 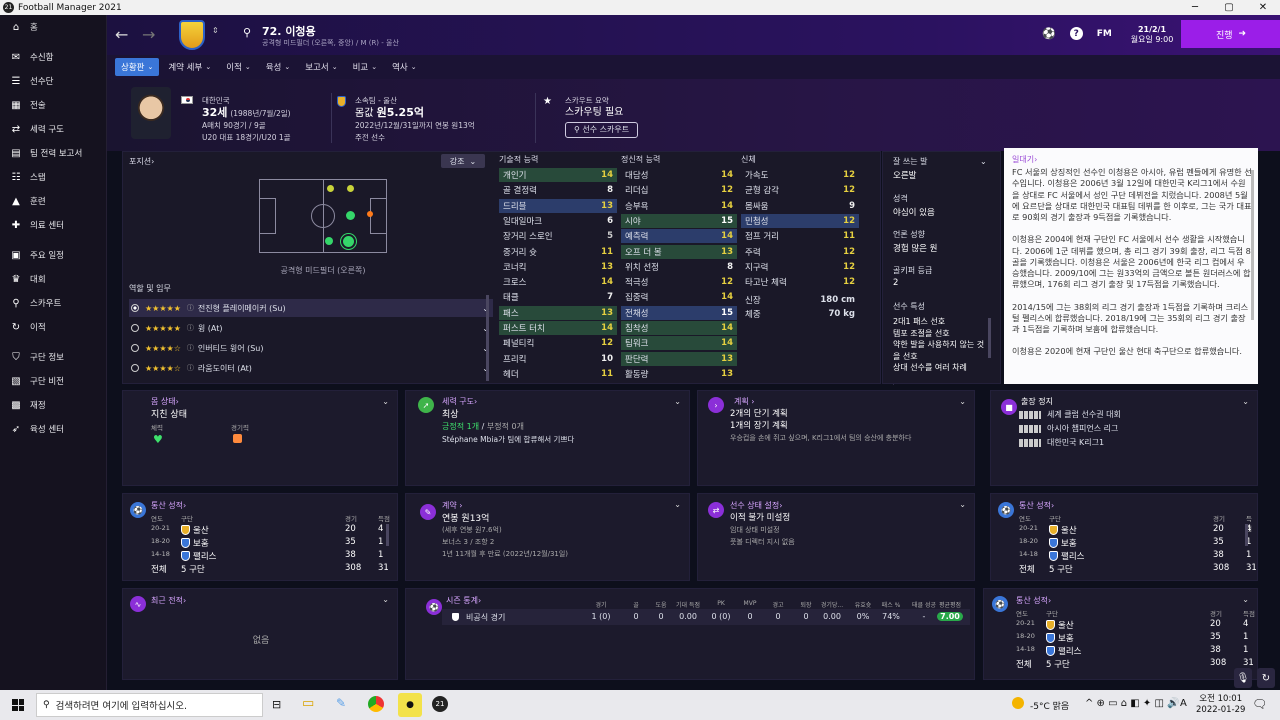 What do you see at coordinates (53, 429) in the screenshot?
I see `sidebar-item-development: ➶ 육성 센터` at bounding box center [53, 429].